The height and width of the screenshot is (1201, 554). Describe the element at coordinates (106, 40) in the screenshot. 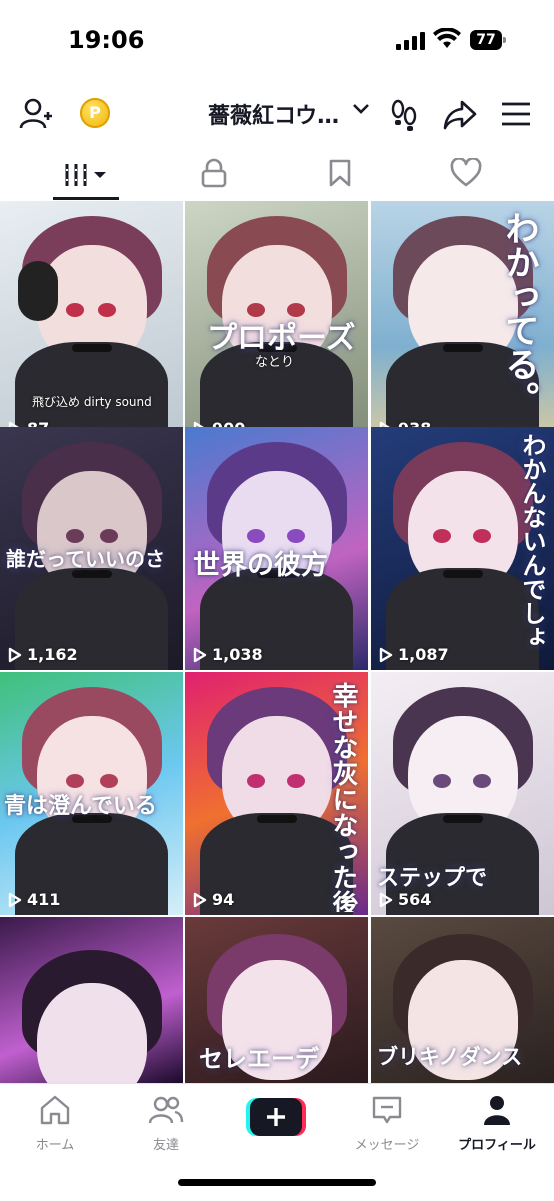

I see `status-time: 19:06` at that location.